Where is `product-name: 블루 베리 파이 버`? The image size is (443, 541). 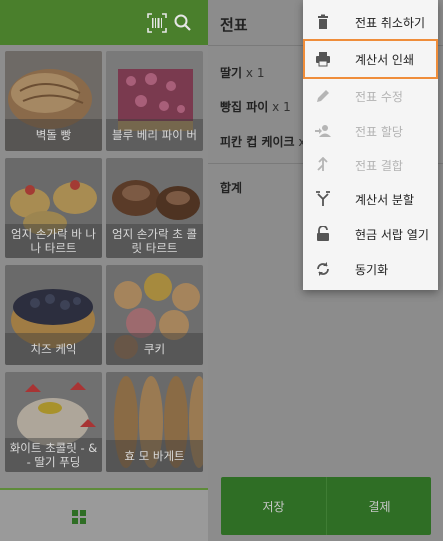 product-name: 블루 베리 파이 버 is located at coordinates (154, 135).